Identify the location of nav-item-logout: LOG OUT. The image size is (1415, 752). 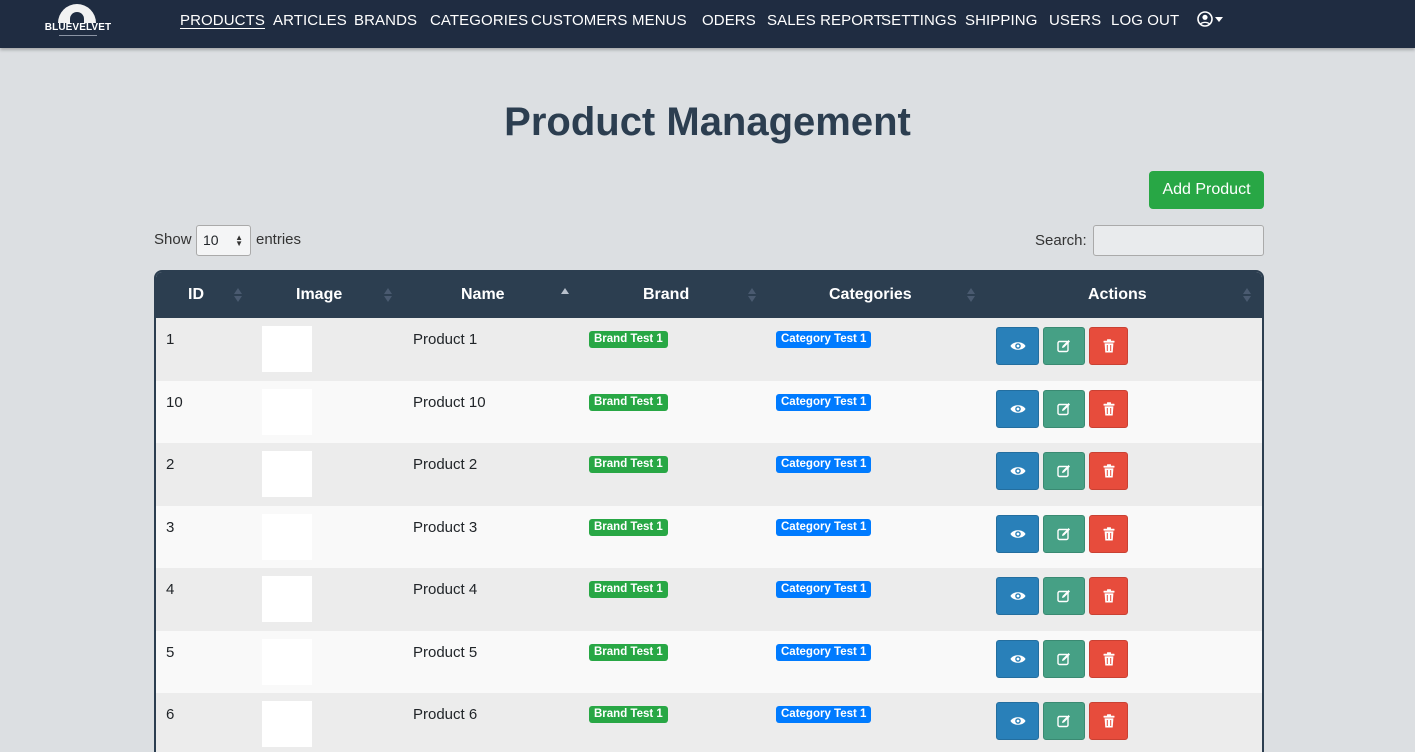
(1145, 20).